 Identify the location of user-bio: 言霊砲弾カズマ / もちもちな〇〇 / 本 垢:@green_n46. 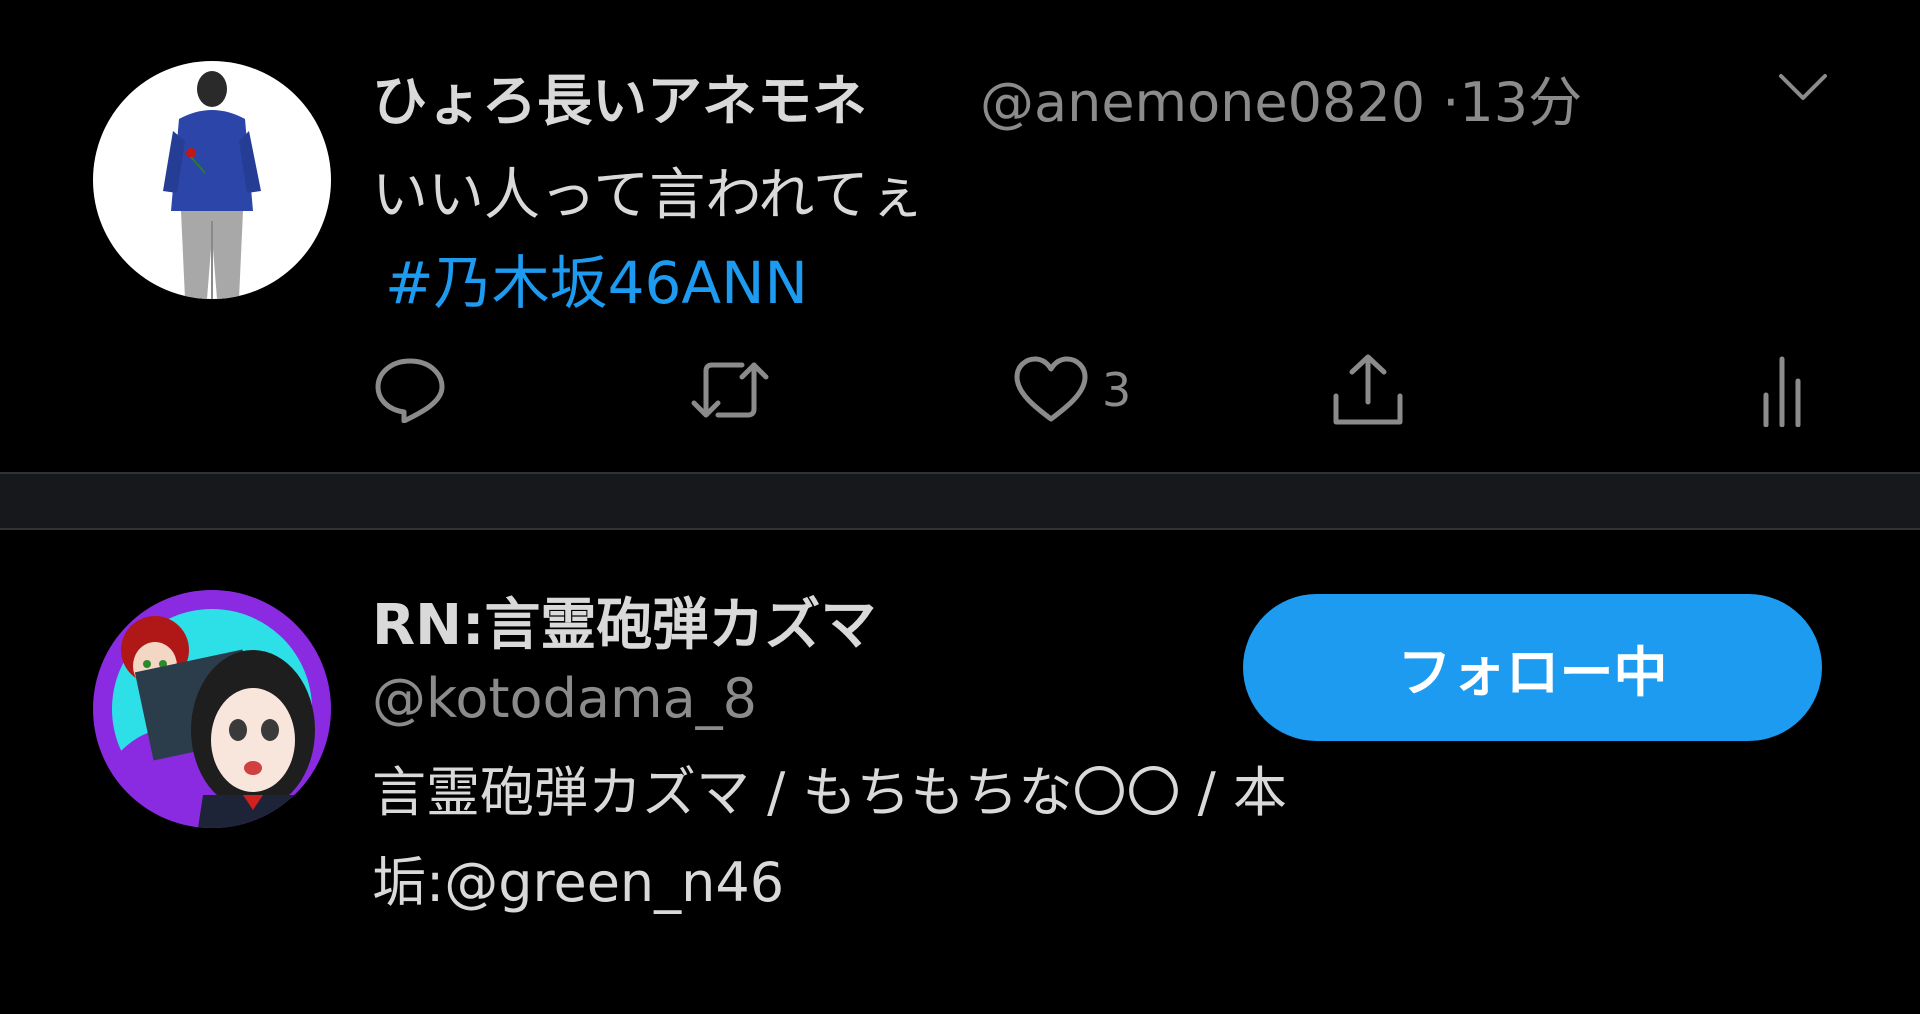
(829, 838).